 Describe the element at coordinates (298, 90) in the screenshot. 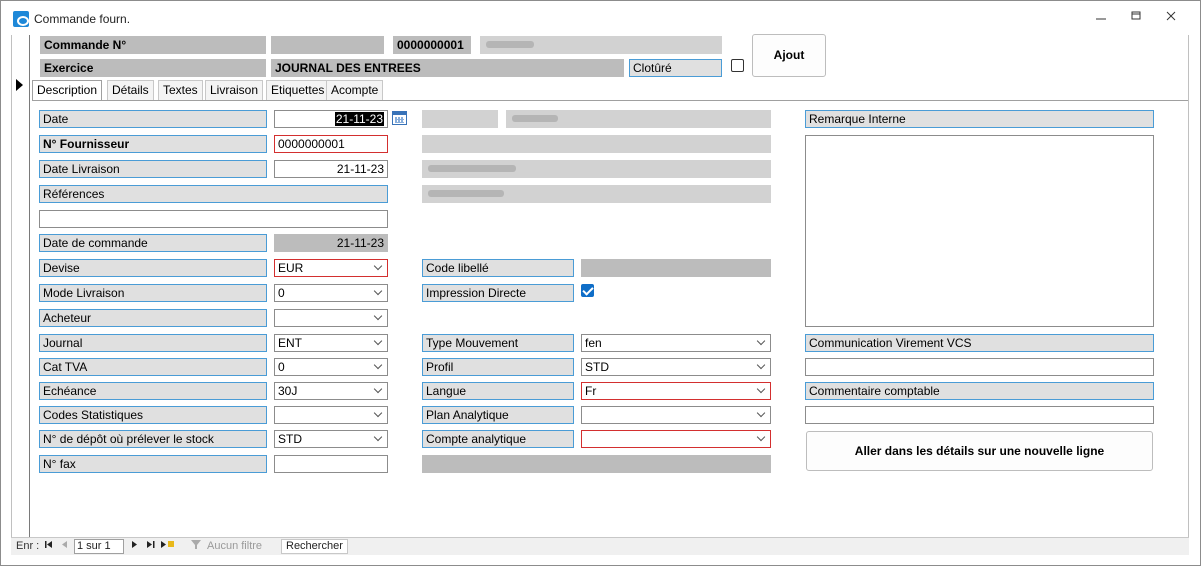

I see `tab-etiquettes: Etiquettes` at that location.